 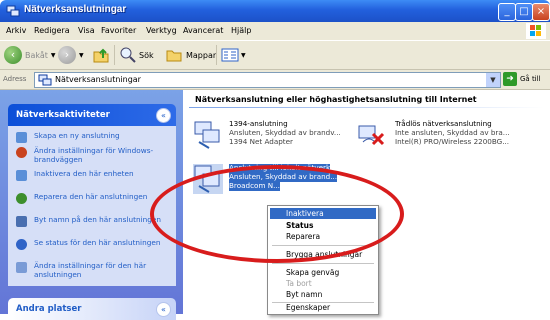 What do you see at coordinates (98, 79) in the screenshot?
I see `address-value: Nätverksanslutningar` at bounding box center [98, 79].